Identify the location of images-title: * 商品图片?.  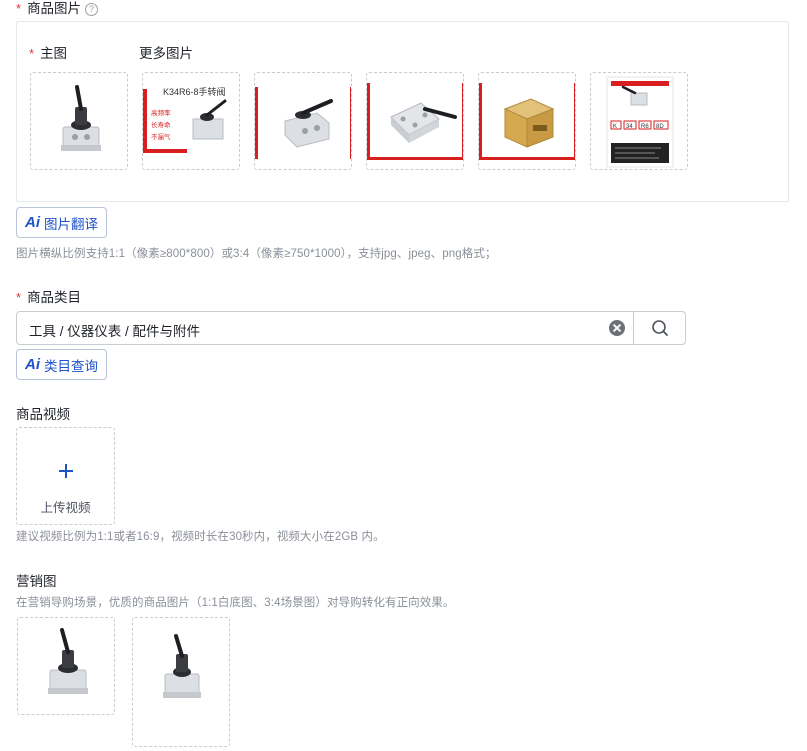
(57, 8).